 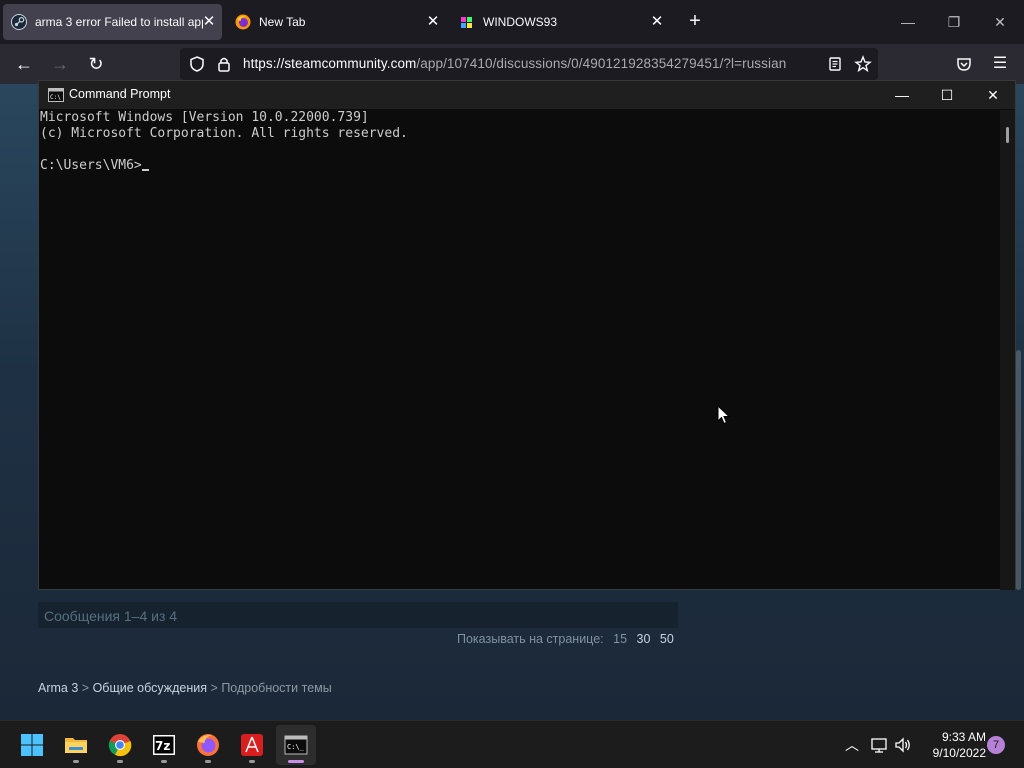 I want to click on menu-icon: ☰, so click(x=1000, y=64).